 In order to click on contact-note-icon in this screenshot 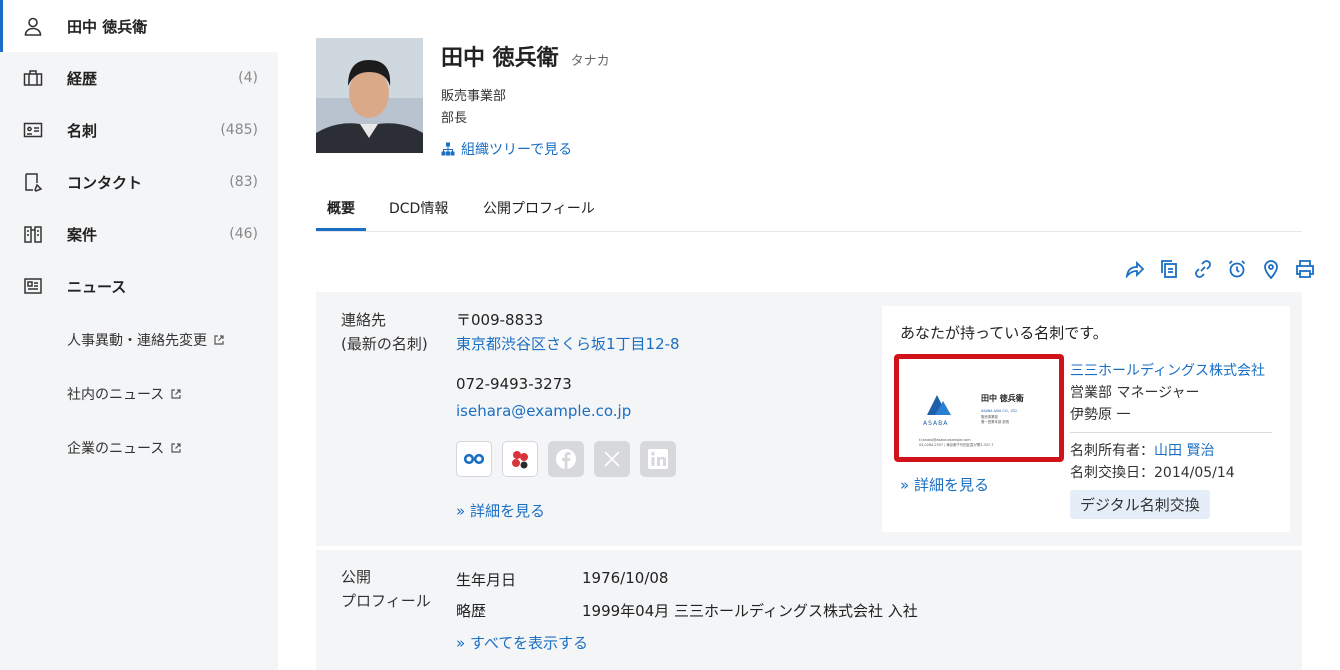, I will do `click(33, 182)`.